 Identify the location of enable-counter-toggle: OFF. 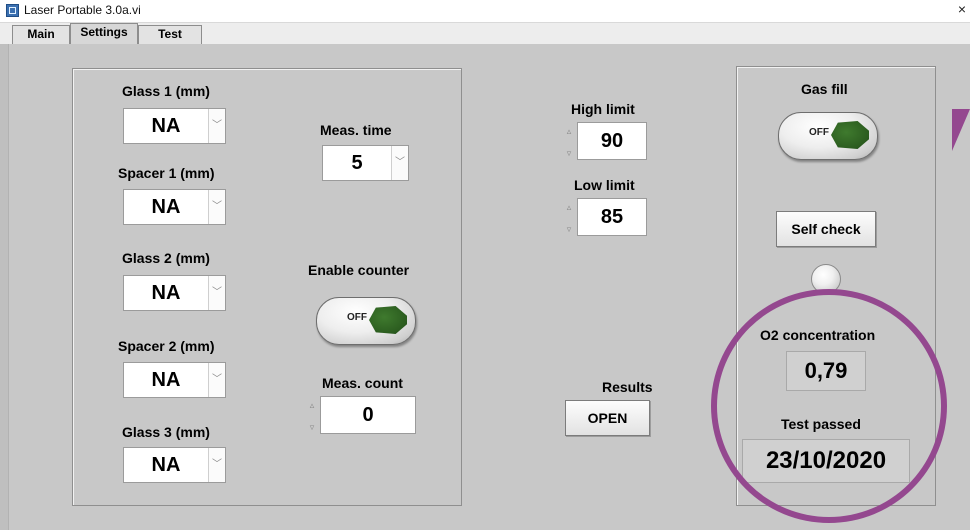
(366, 321).